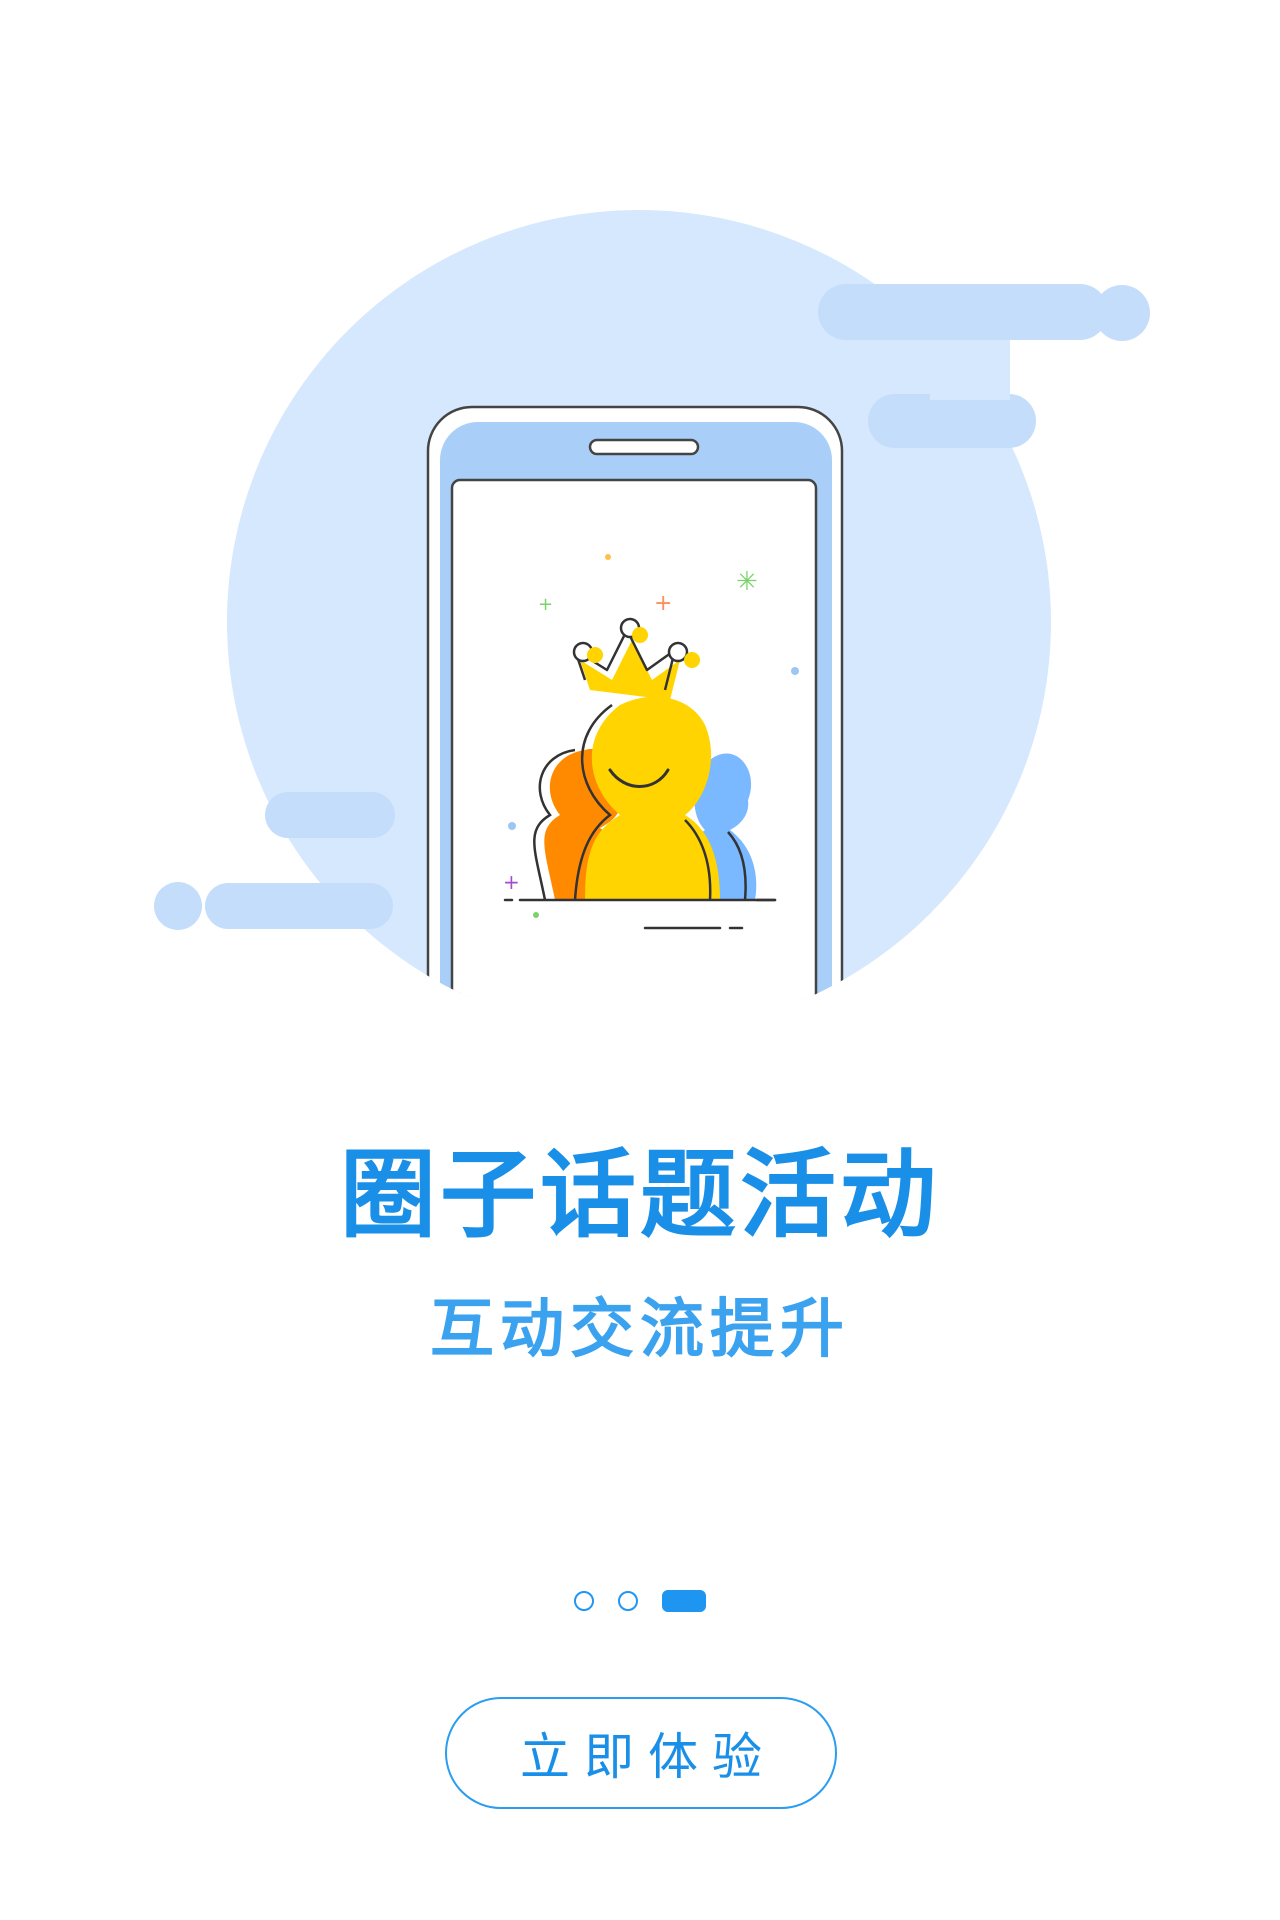  I want to click on page-subtitle: 互动交流提升, so click(640, 1329).